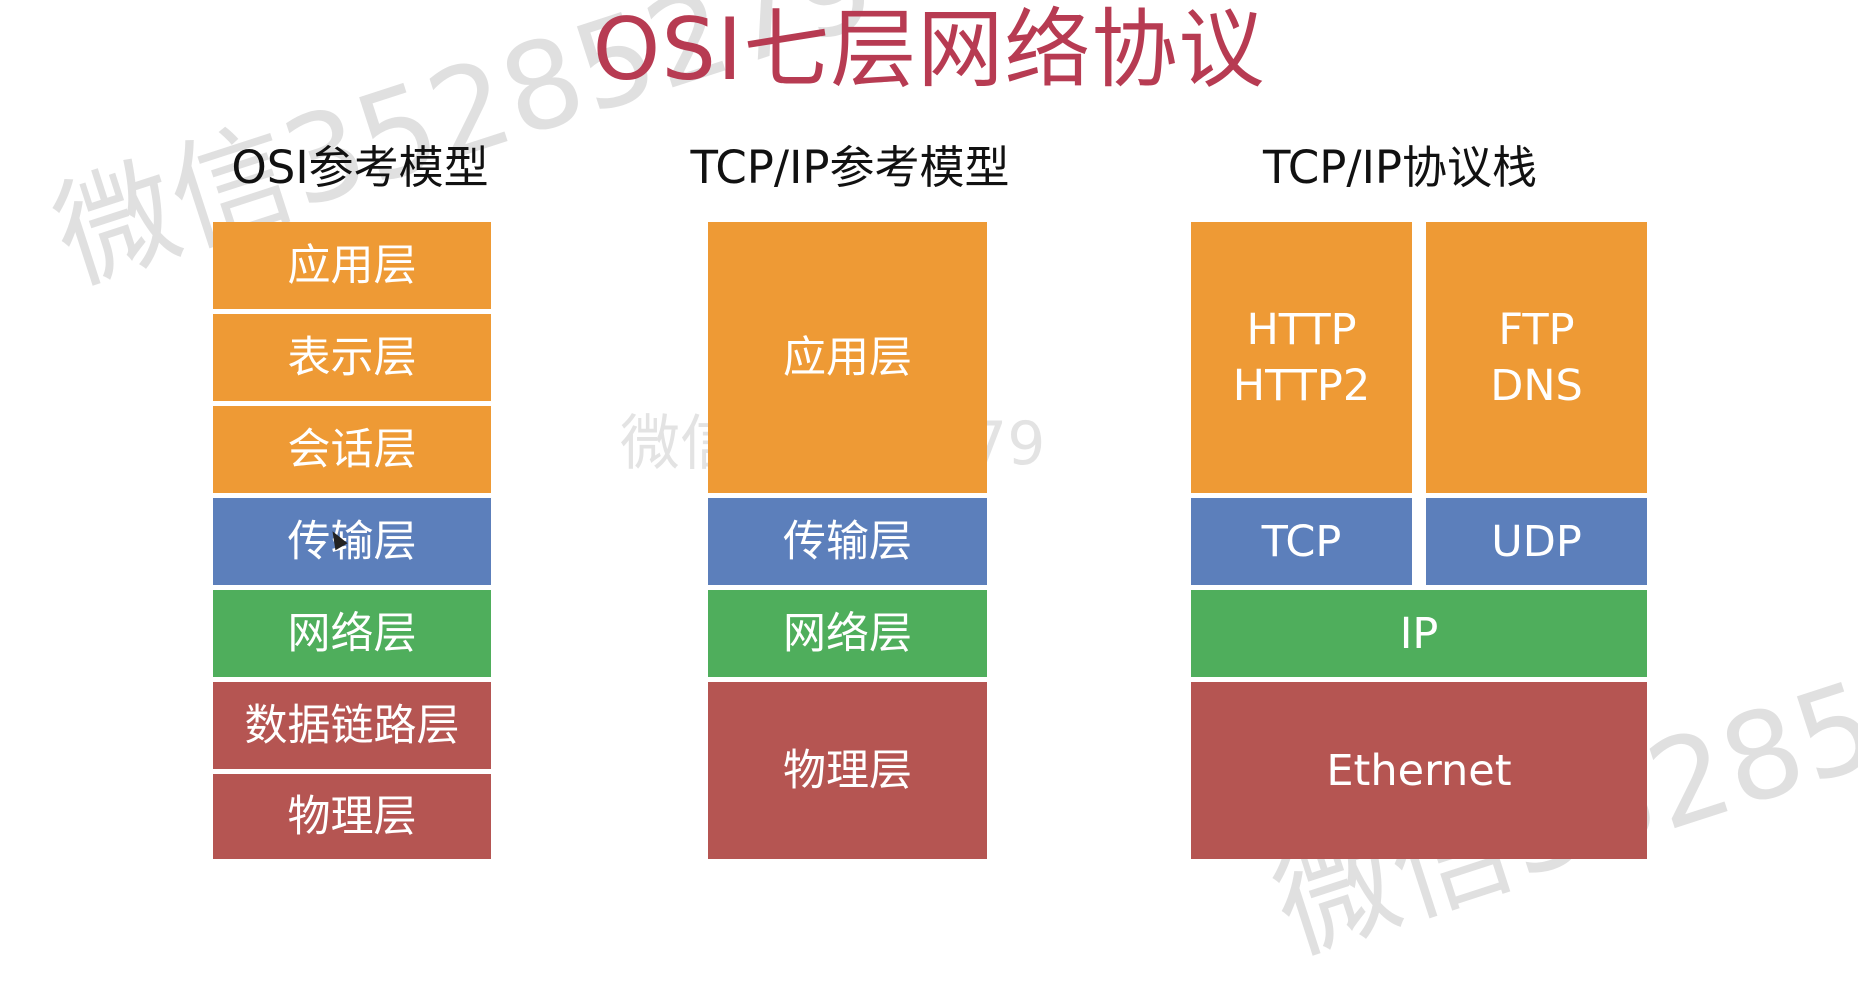  I want to click on tcpip-physical-layer: 物理层, so click(847, 770).